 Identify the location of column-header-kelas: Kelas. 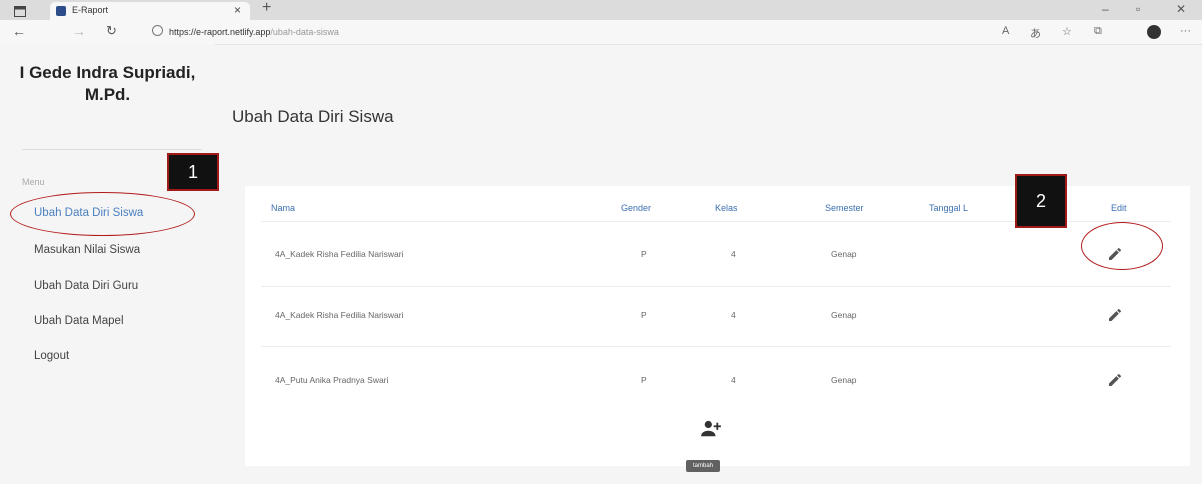
(726, 208).